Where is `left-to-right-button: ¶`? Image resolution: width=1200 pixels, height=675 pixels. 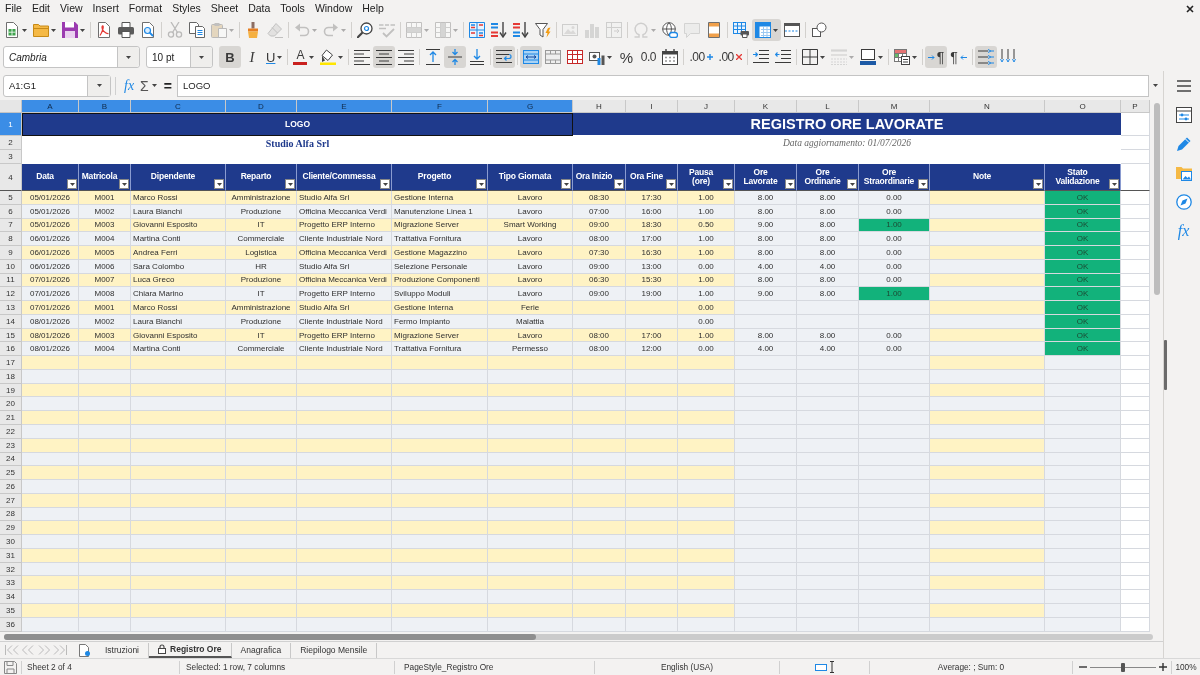
left-to-right-button: ¶ is located at coordinates (936, 57).